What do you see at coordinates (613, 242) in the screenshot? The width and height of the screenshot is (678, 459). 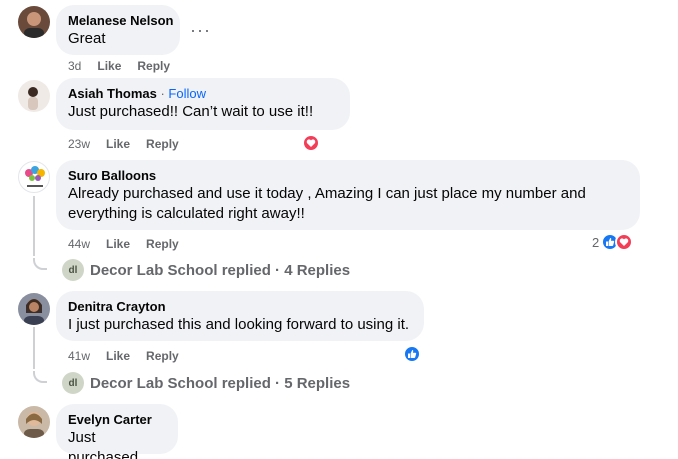 I see `reaction-summary: 2` at bounding box center [613, 242].